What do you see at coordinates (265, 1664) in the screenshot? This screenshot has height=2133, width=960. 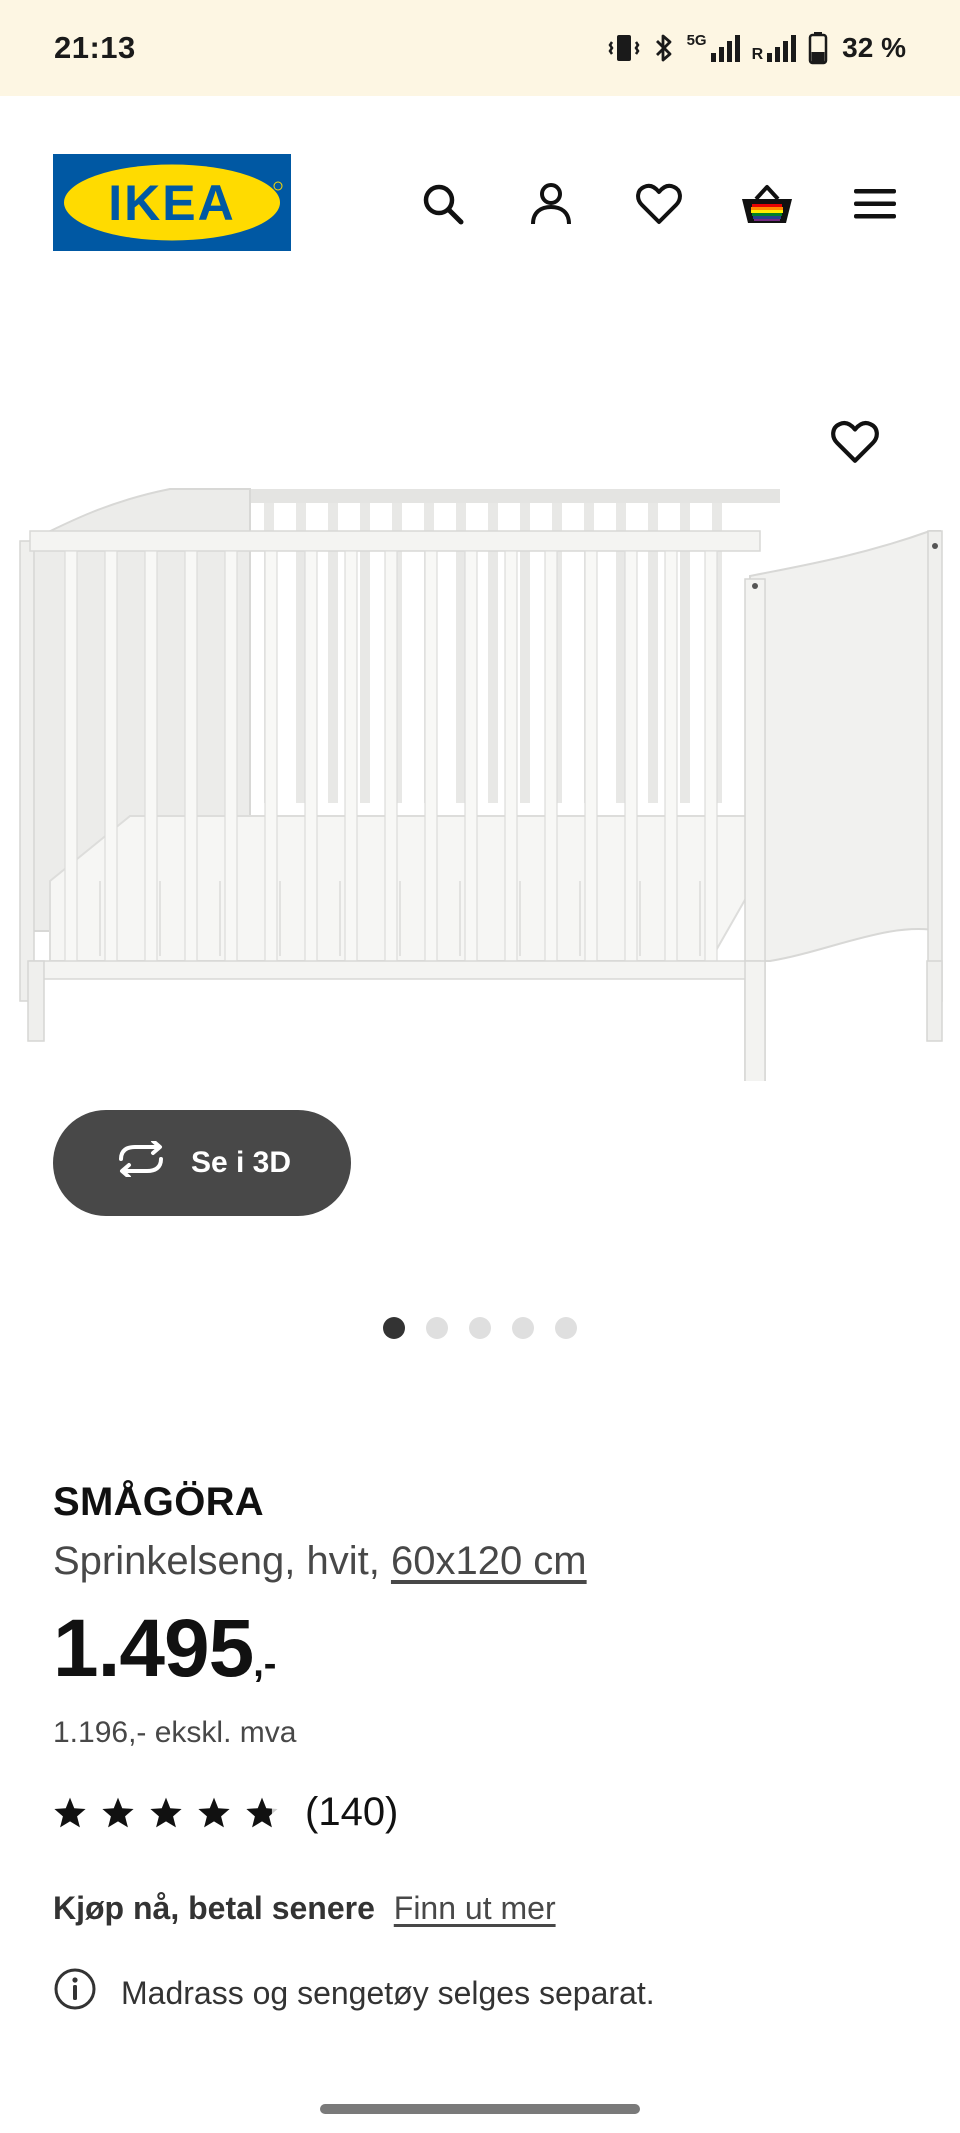 I see `price-suffix: ,-` at bounding box center [265, 1664].